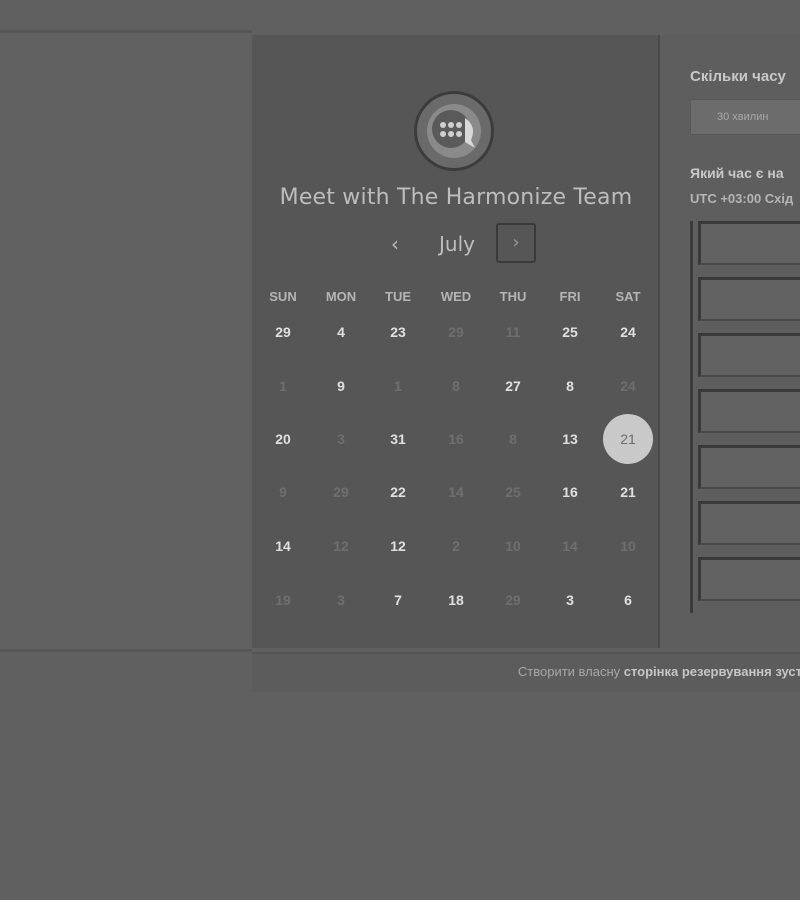 Image resolution: width=800 pixels, height=900 pixels. I want to click on calendar-day: 6, so click(628, 600).